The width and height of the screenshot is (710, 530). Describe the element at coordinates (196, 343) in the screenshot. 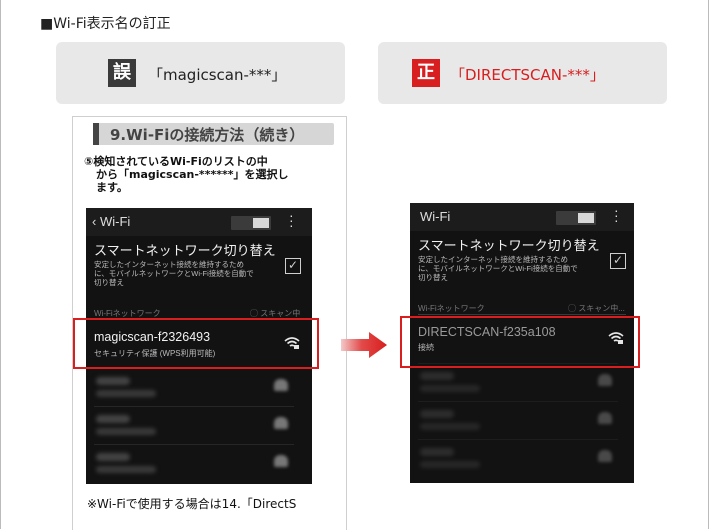

I see `highlight-frame-before` at that location.